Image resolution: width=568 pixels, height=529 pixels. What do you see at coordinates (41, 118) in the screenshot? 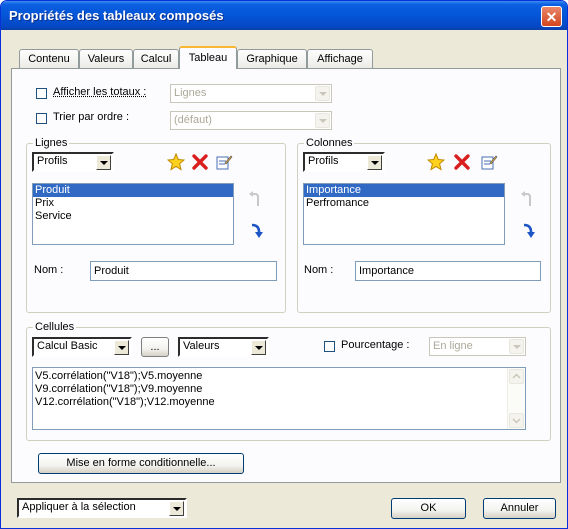
I see `sort-checkbox` at bounding box center [41, 118].